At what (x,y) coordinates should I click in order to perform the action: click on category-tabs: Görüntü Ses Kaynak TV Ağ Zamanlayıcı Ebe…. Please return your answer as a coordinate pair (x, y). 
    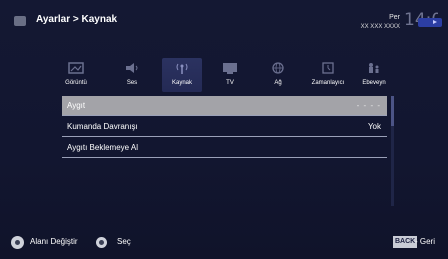
    Looking at the image, I should click on (226, 77).